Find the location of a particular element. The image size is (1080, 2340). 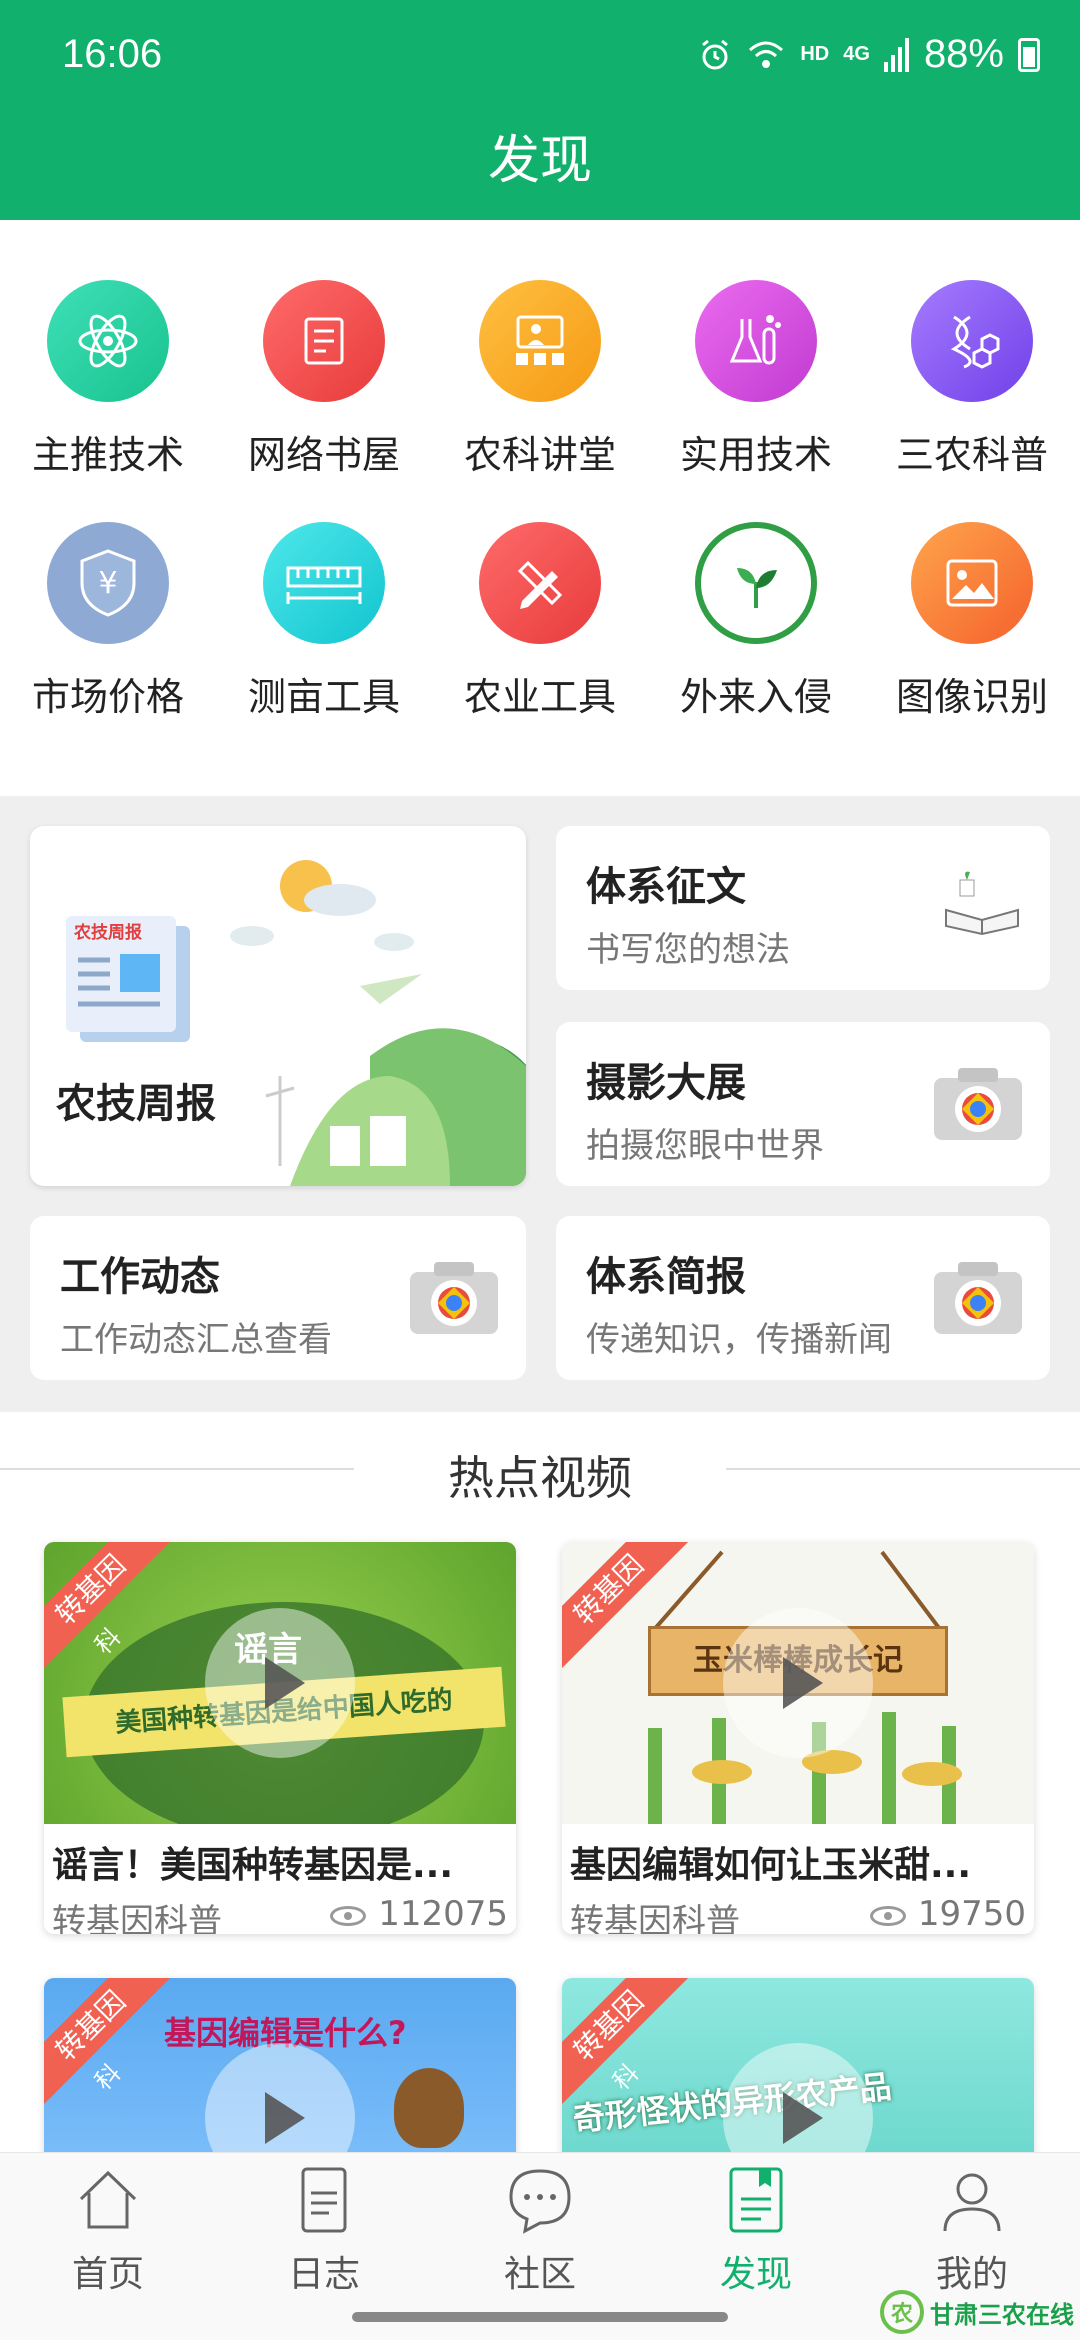

signal-icon is located at coordinates (896, 54).